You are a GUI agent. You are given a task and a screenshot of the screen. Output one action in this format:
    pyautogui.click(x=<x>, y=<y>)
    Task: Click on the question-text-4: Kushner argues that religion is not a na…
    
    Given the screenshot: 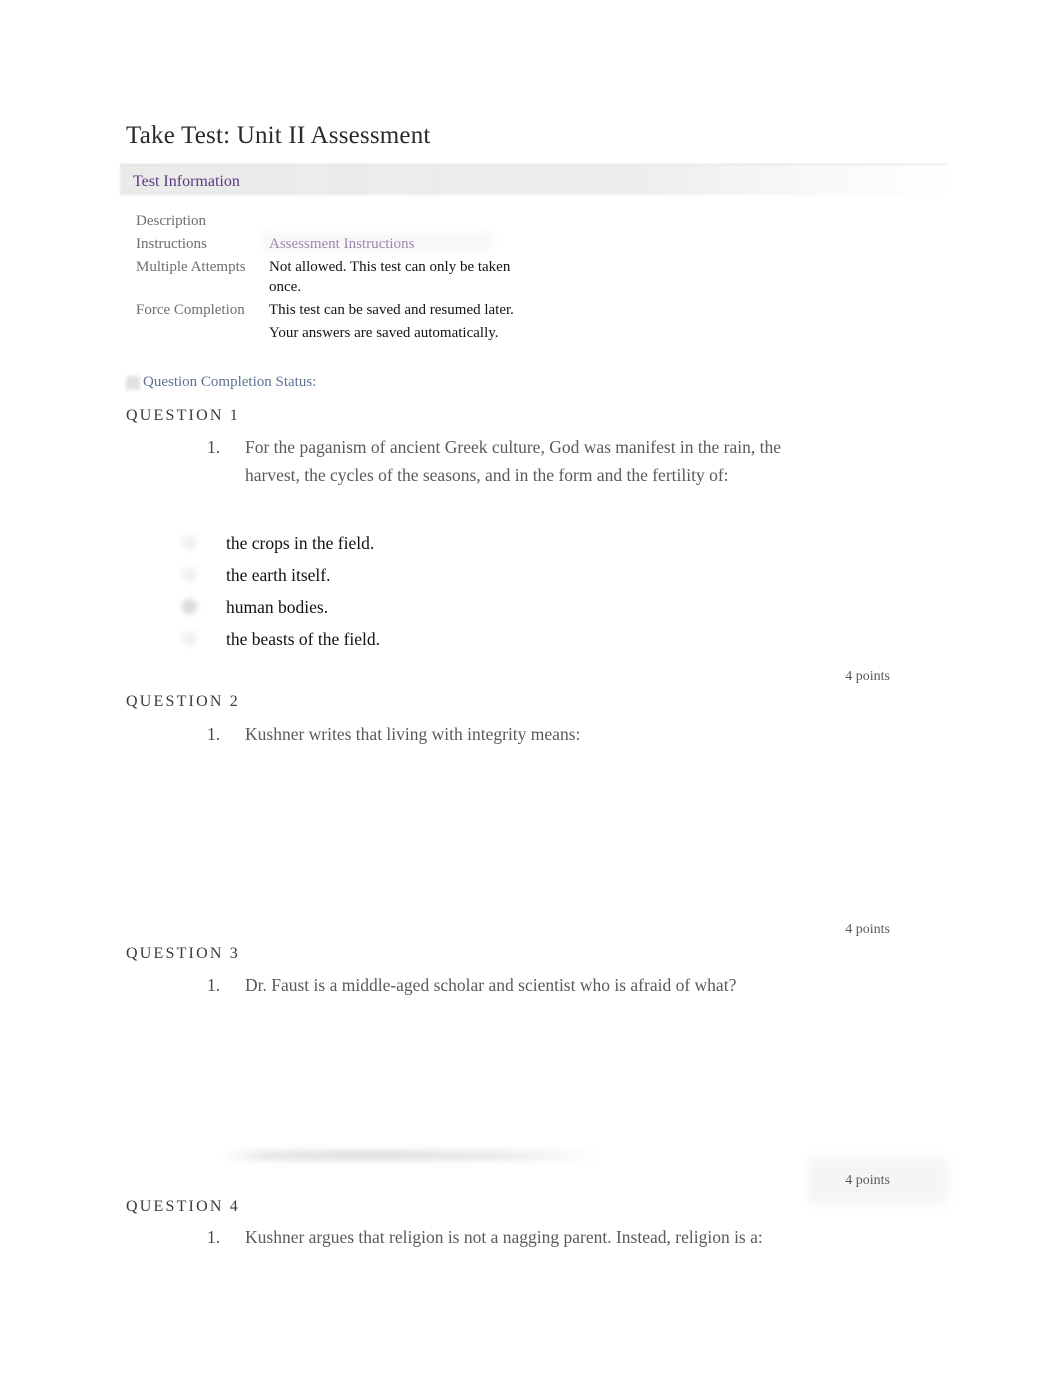 What is the action you would take?
    pyautogui.click(x=504, y=1237)
    